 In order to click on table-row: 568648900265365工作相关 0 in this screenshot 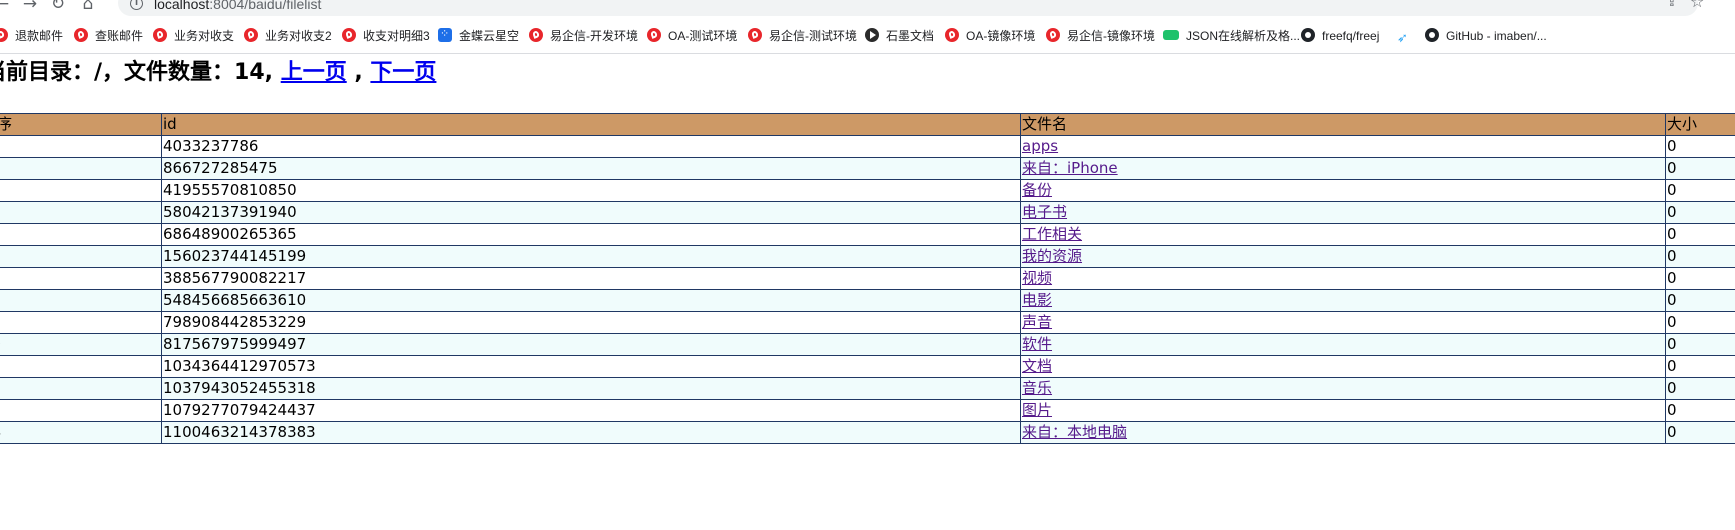, I will do `click(867, 234)`.